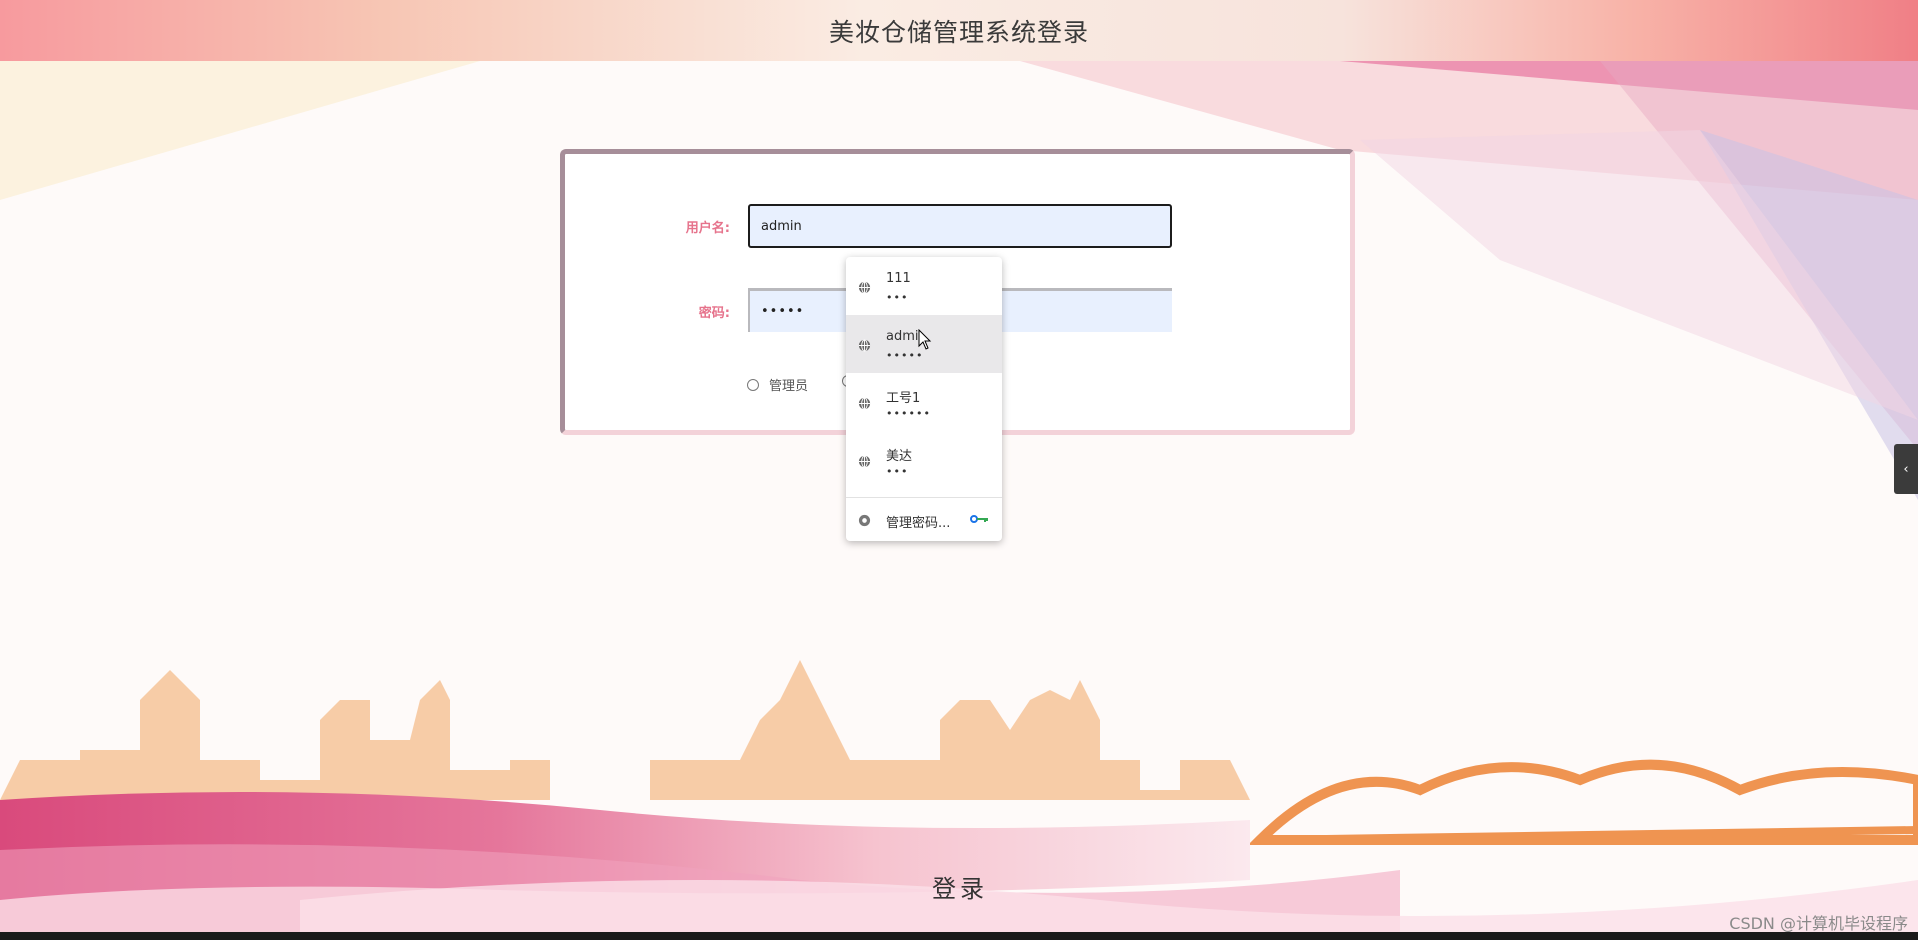  I want to click on radio-button, so click(753, 384).